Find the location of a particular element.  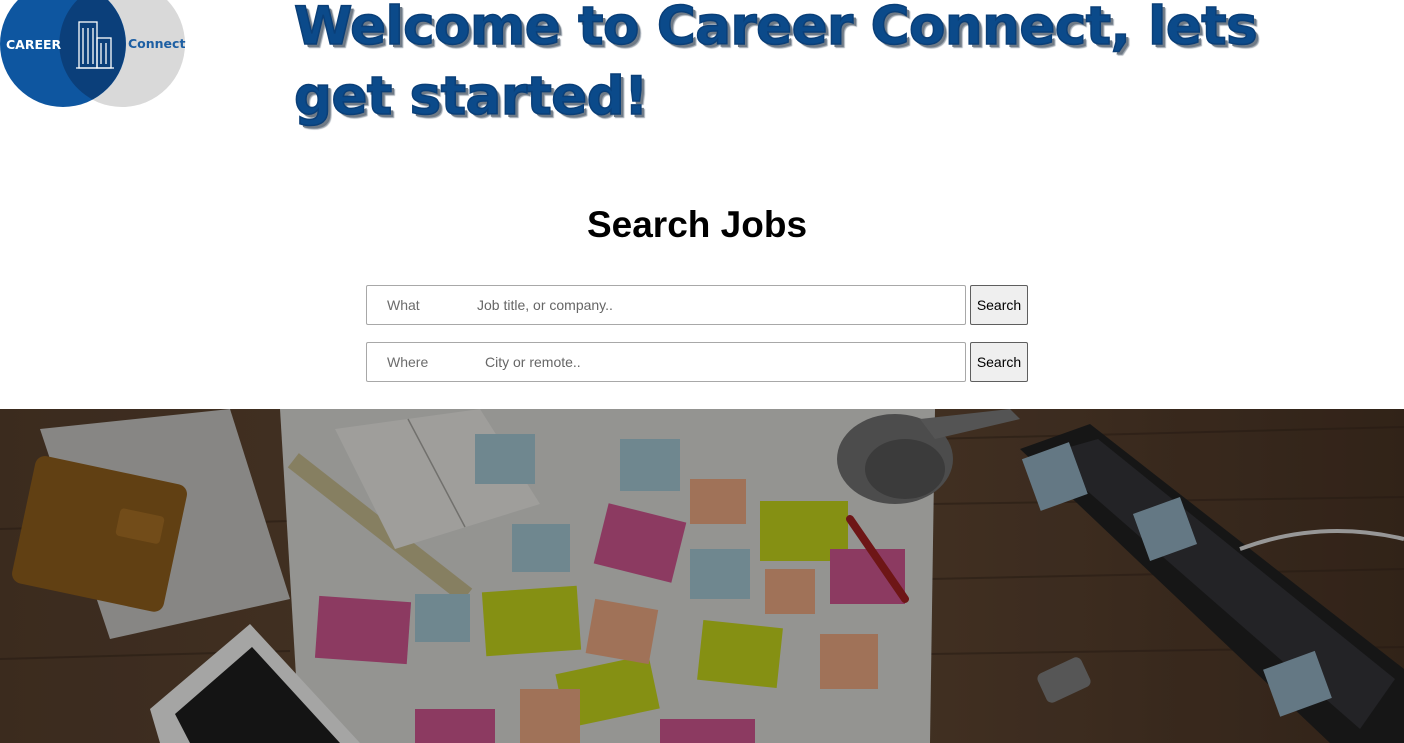

logo-right-text: Connect is located at coordinates (156, 43).